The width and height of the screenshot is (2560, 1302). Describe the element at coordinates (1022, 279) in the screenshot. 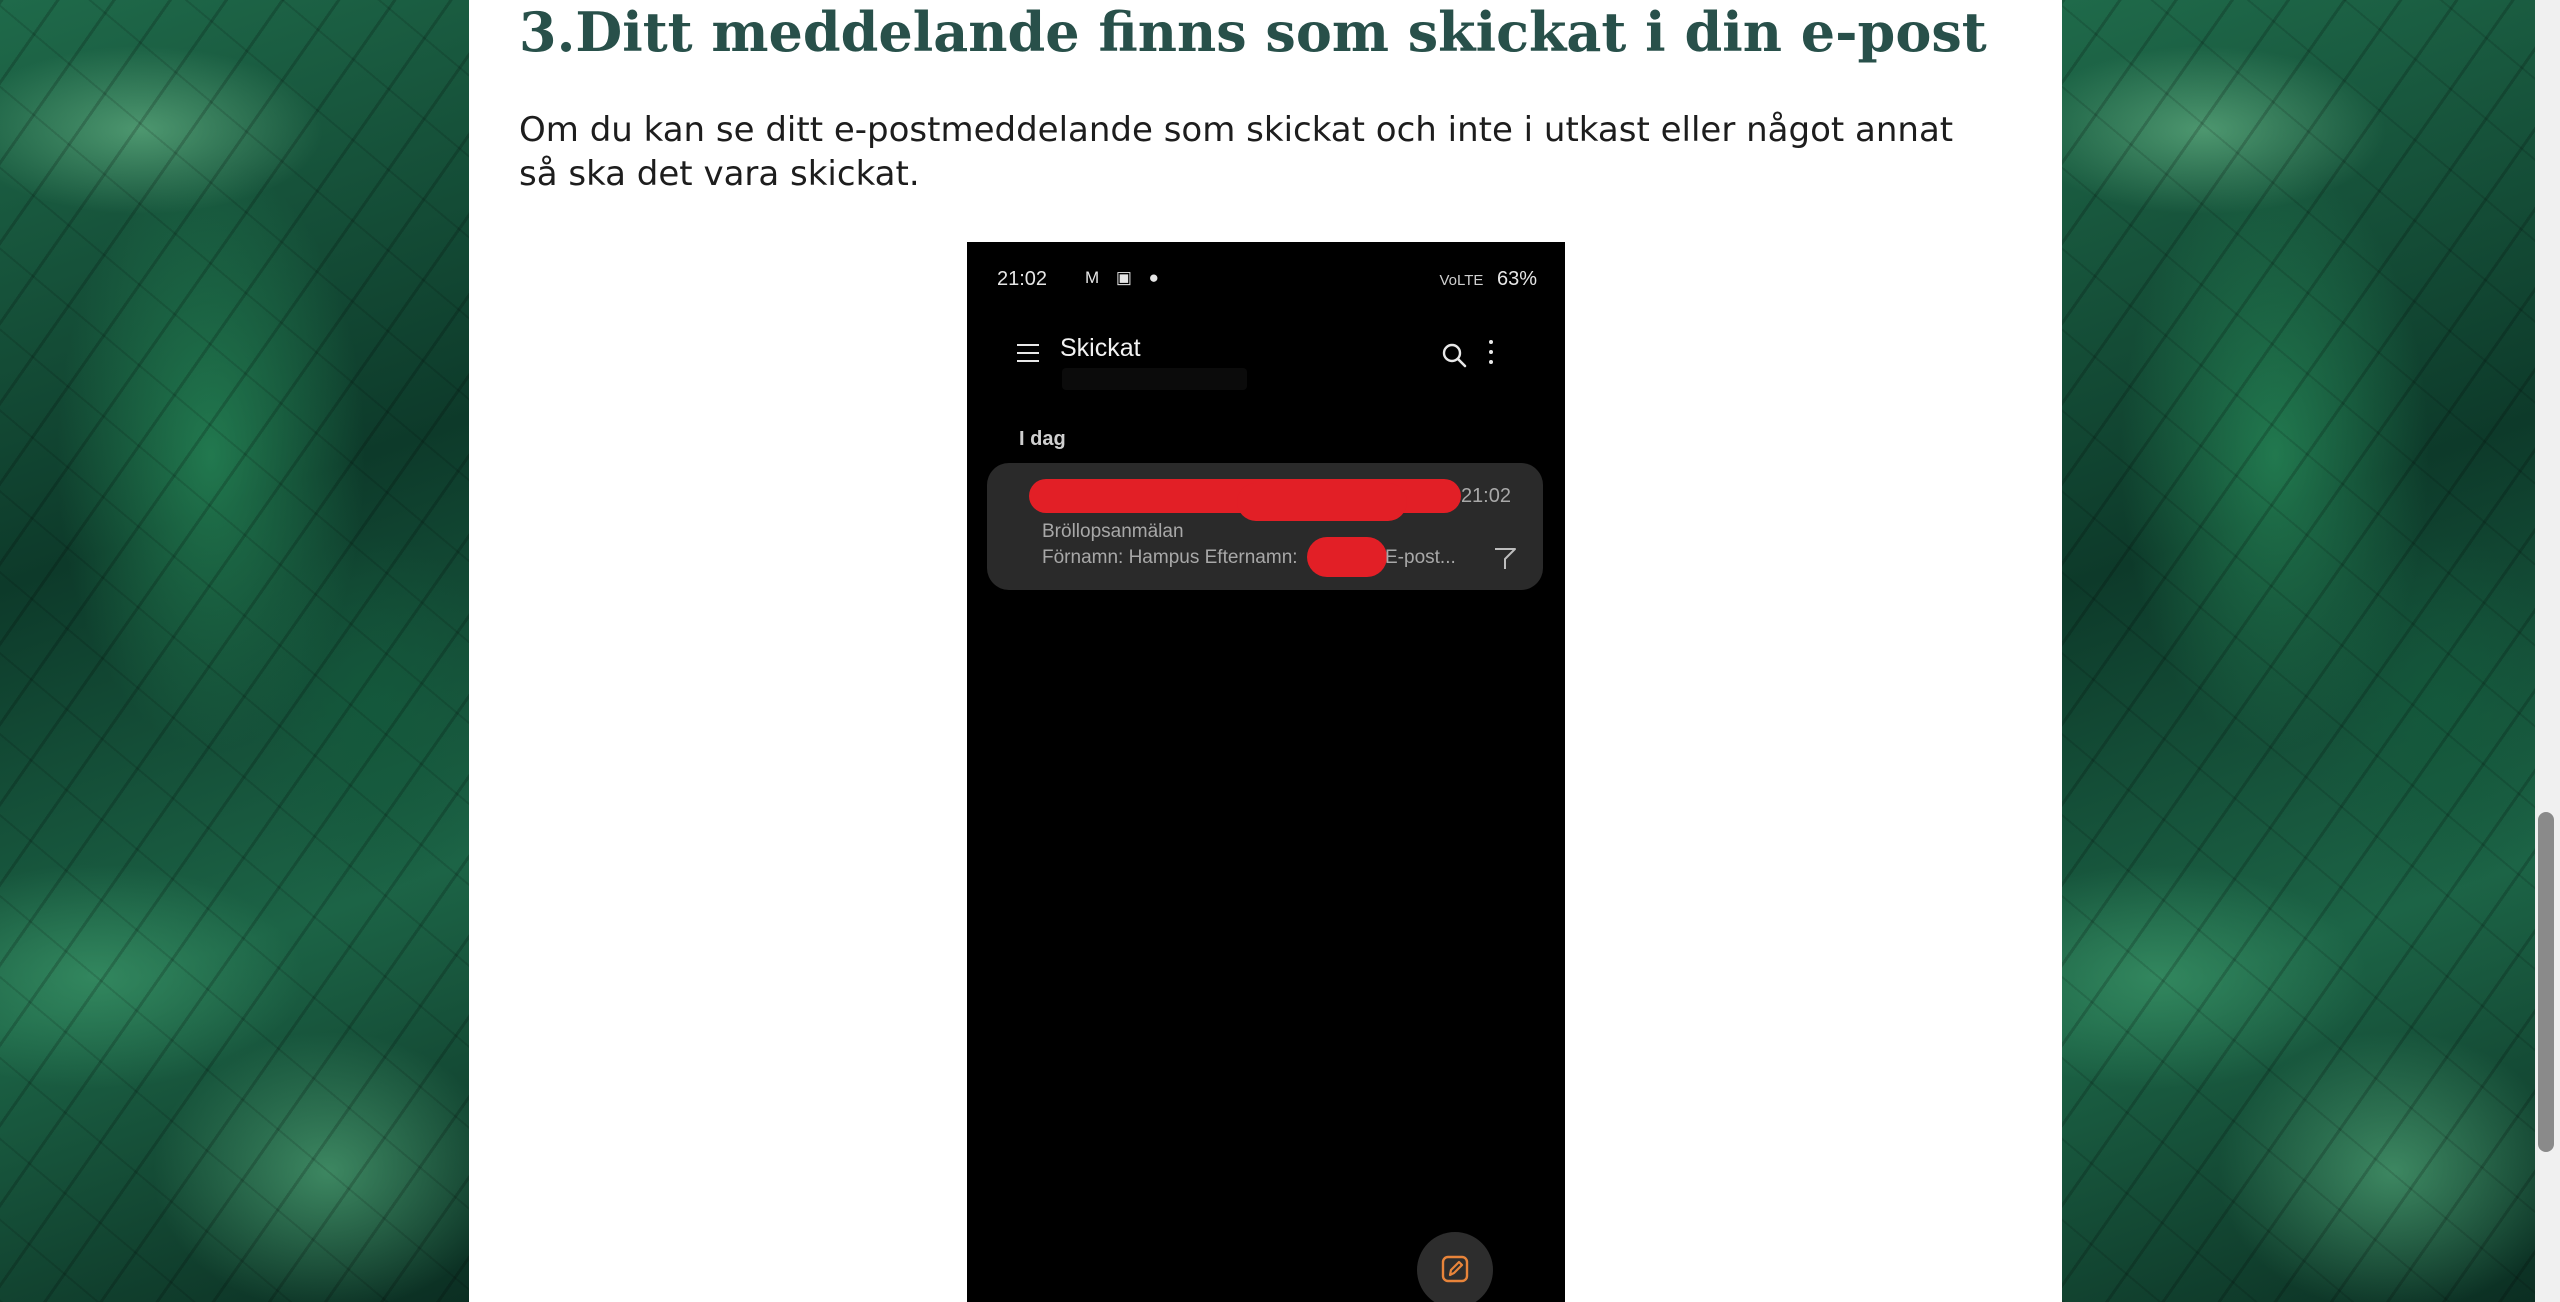

I see `status-time: 21:02` at that location.